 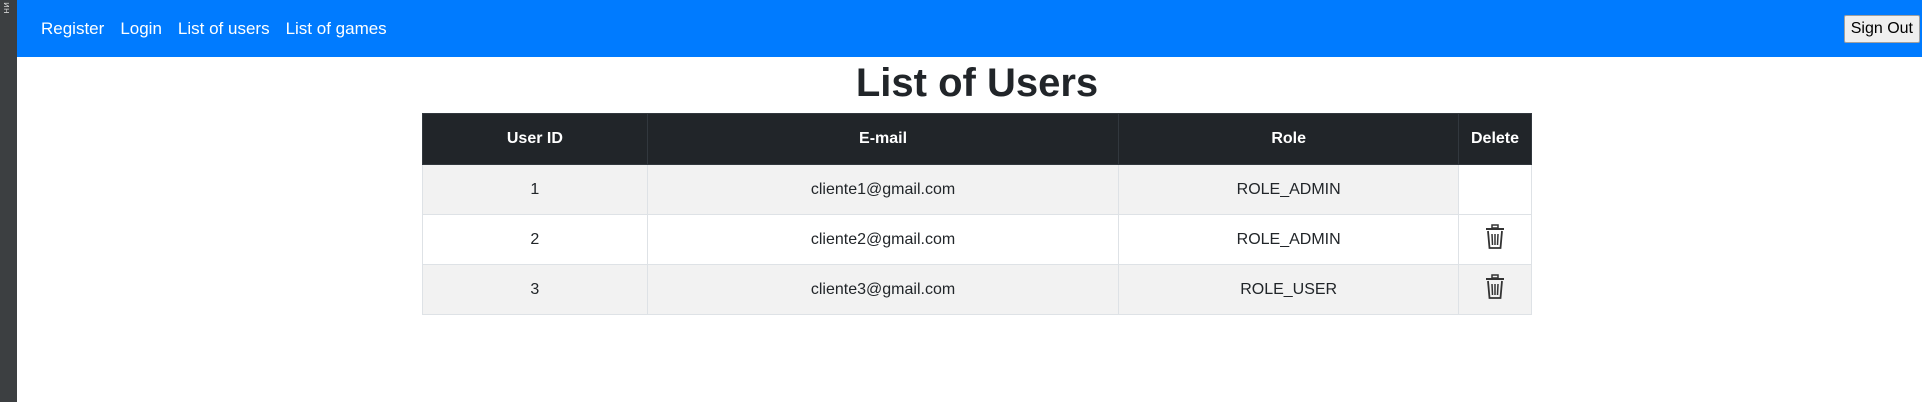 I want to click on header-user-id: User ID, so click(x=535, y=139).